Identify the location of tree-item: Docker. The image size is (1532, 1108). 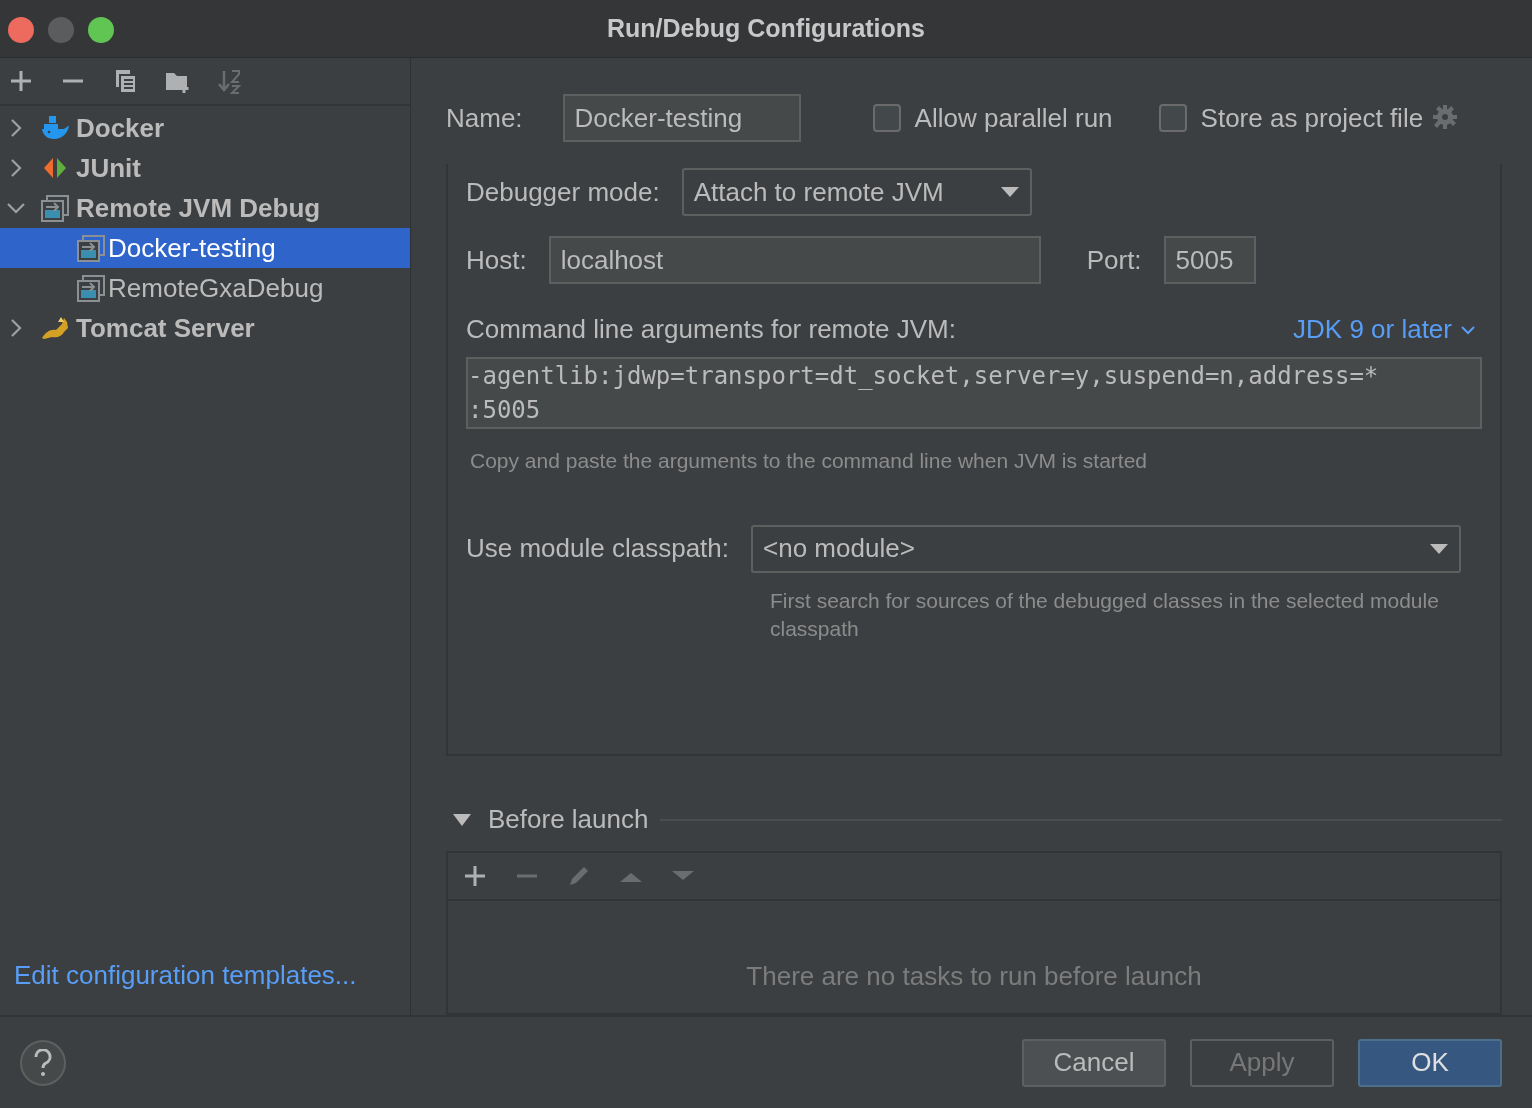
(205, 128).